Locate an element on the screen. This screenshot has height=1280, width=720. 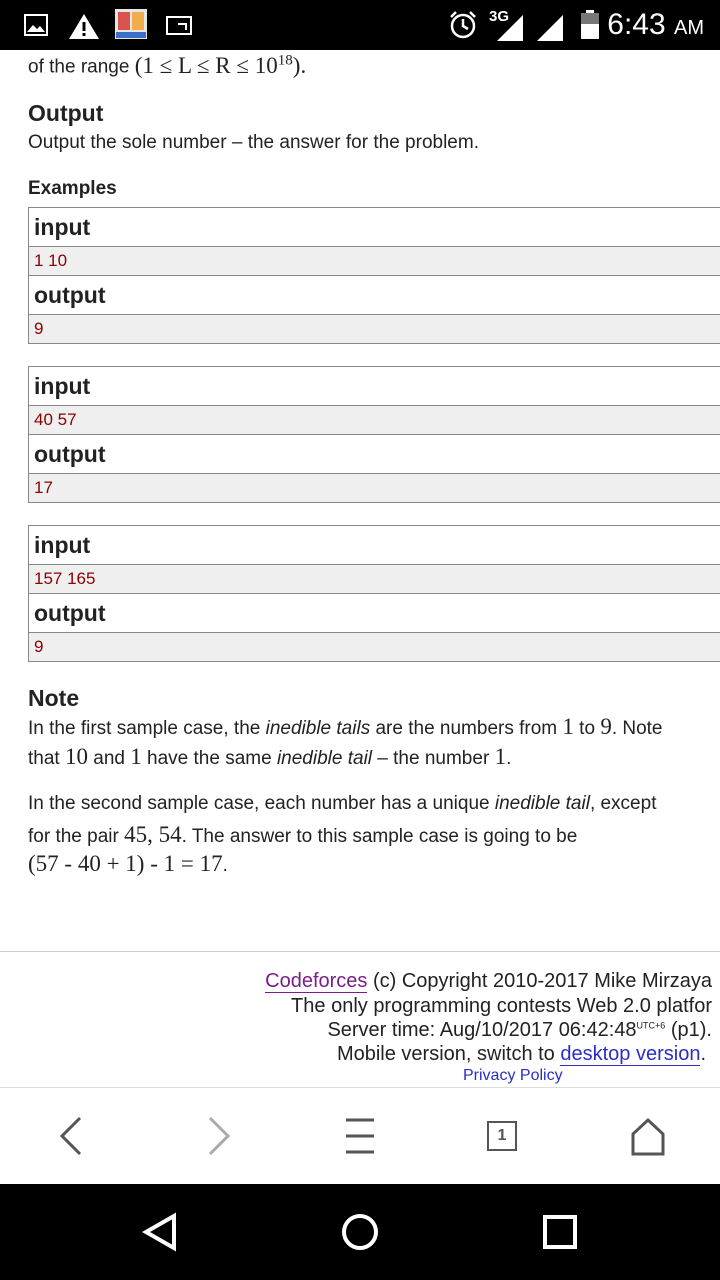
sample-test-2: input 40 57 output 17 is located at coordinates (374, 434).